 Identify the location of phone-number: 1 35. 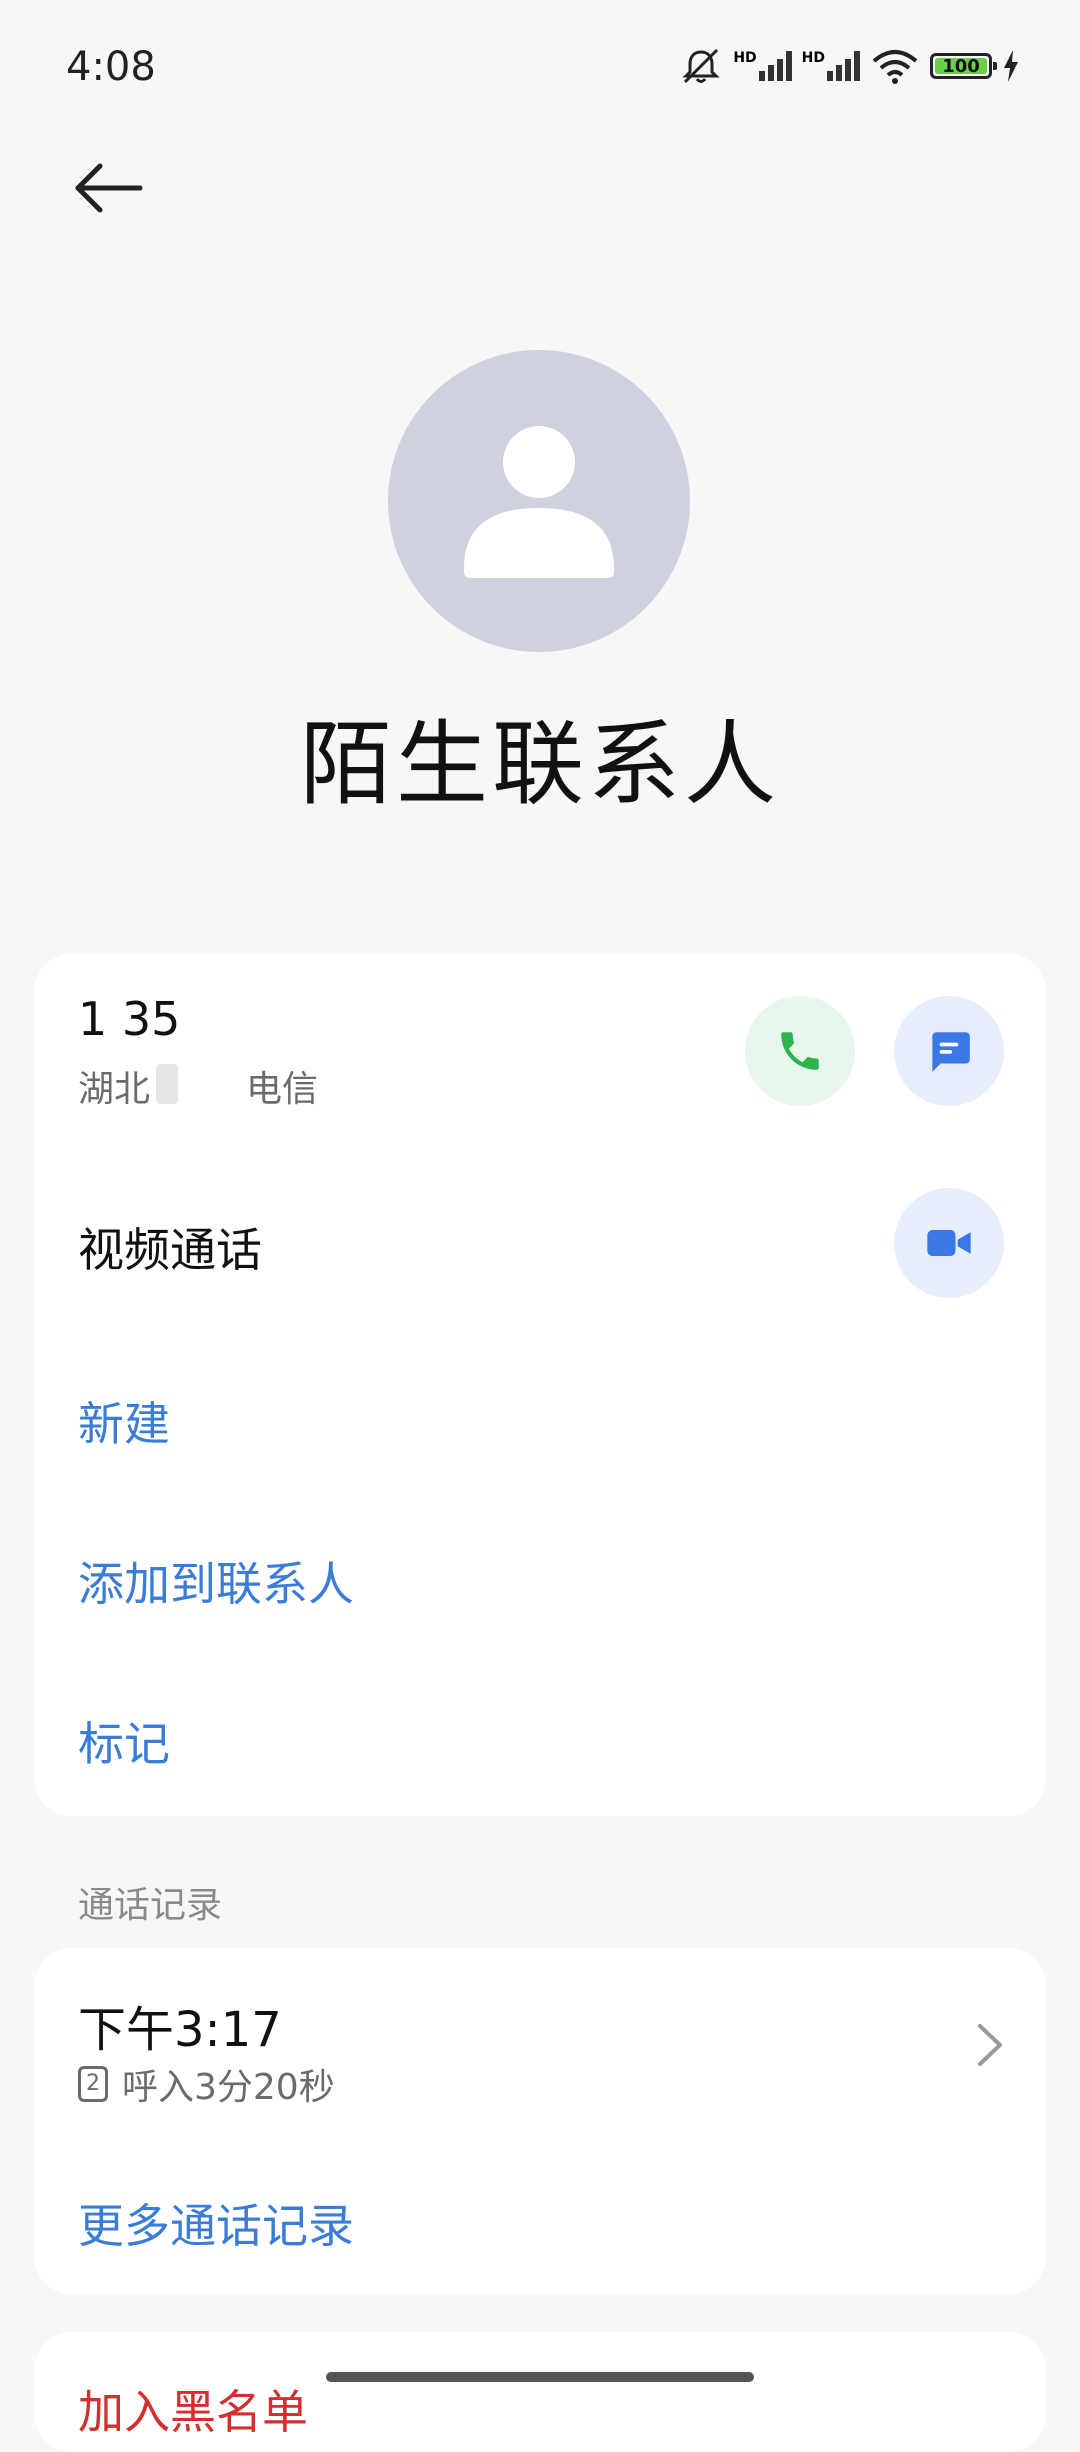
(129, 1019).